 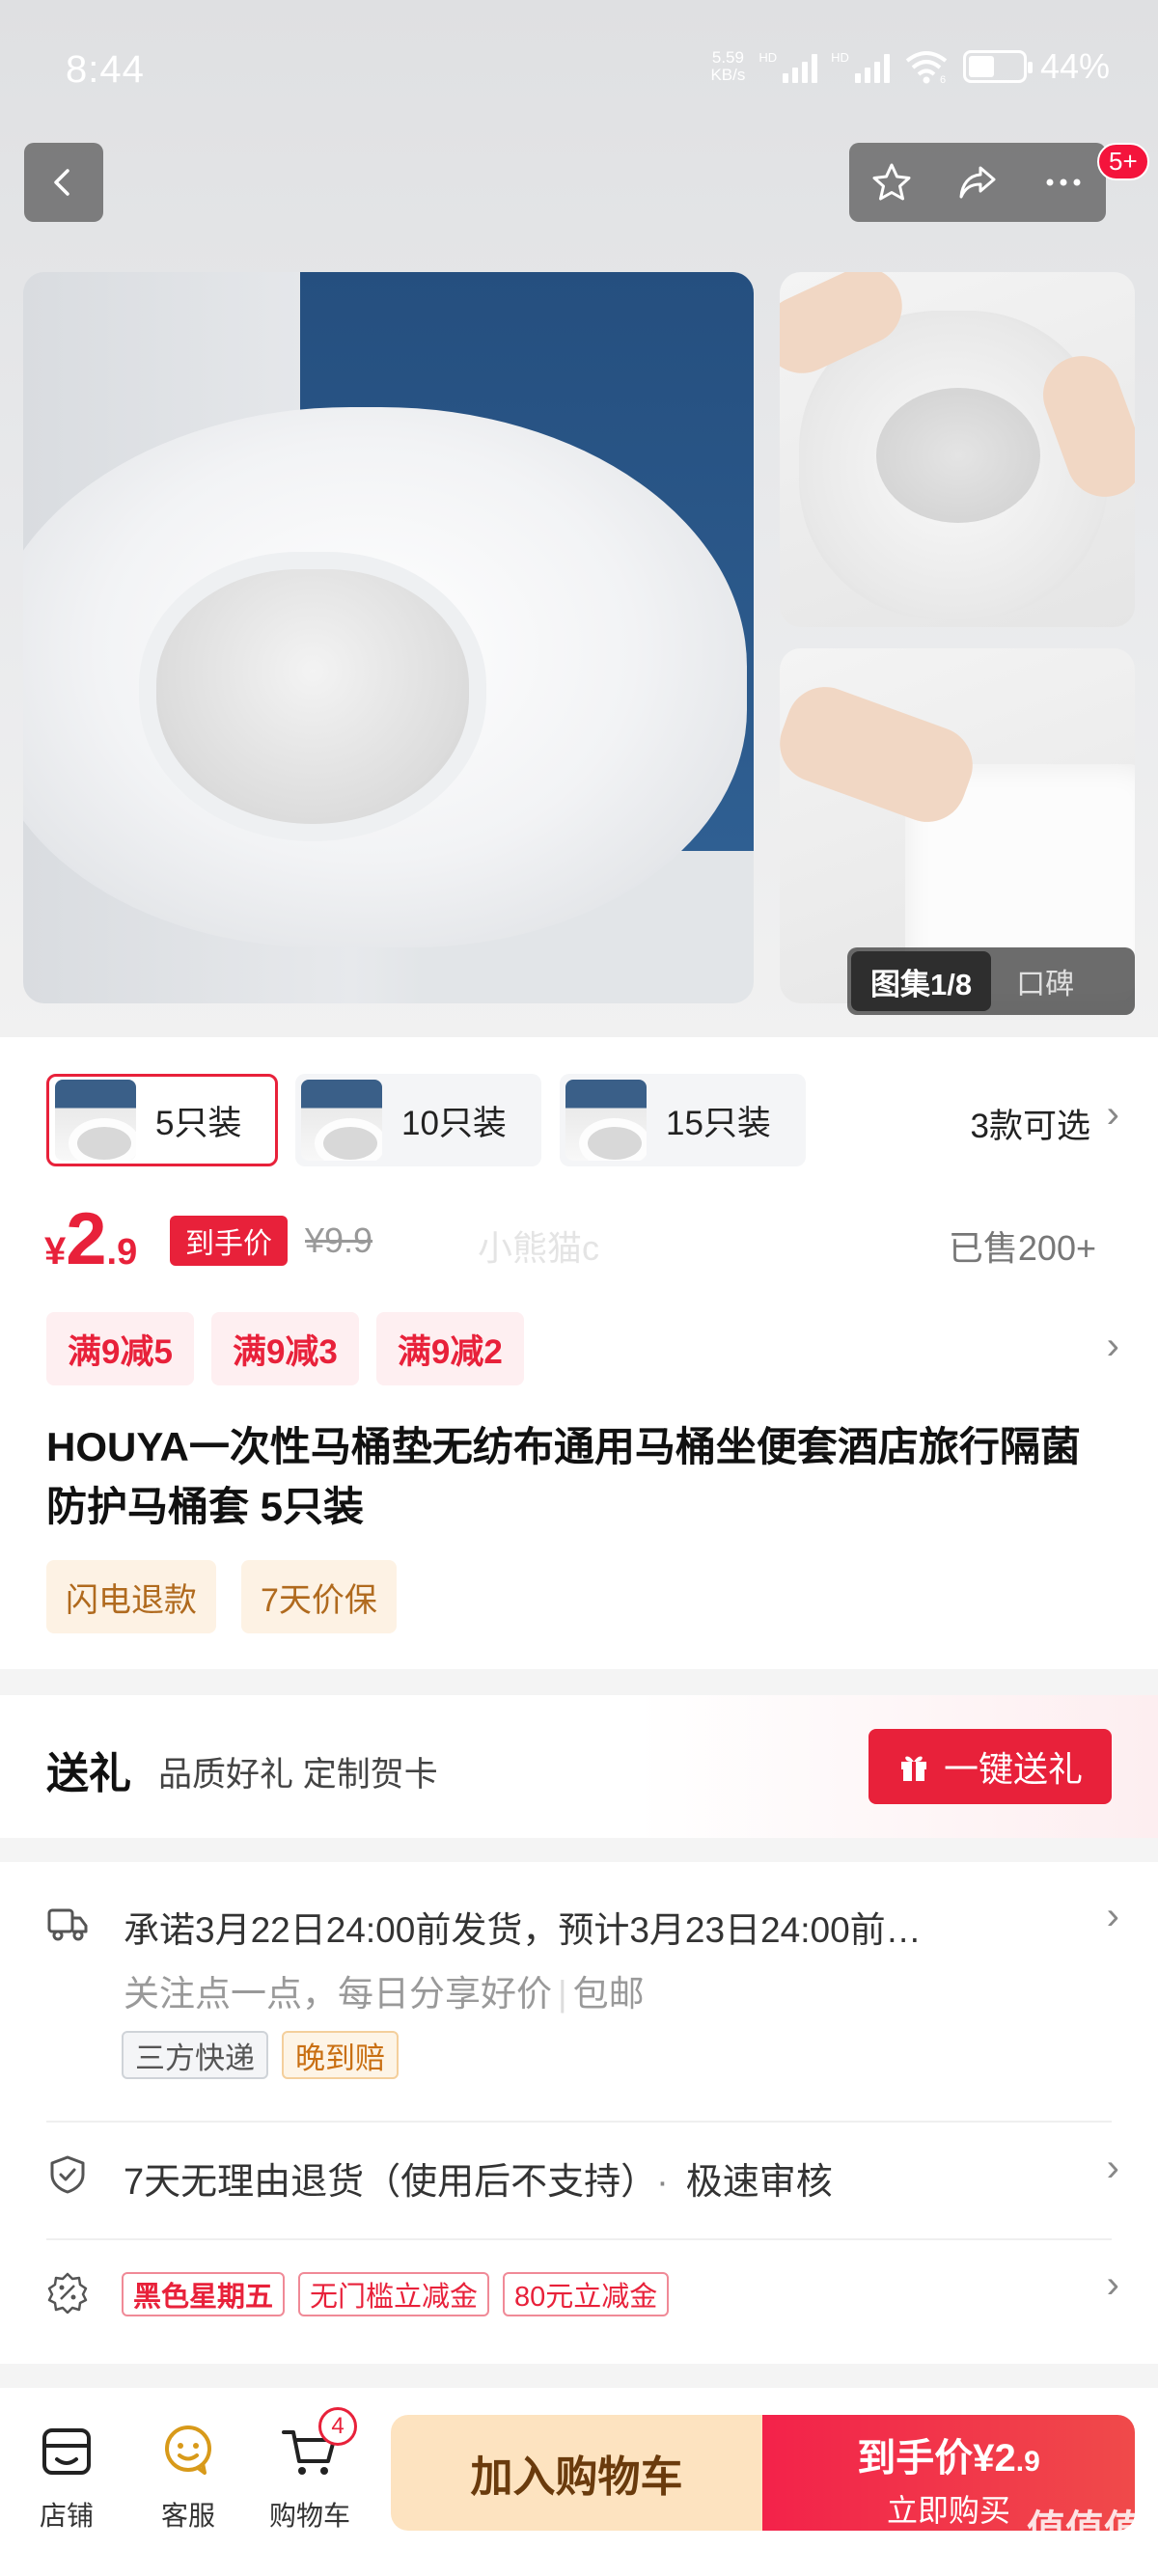 What do you see at coordinates (1074, 66) in the screenshot?
I see `battery-percent: 44%` at bounding box center [1074, 66].